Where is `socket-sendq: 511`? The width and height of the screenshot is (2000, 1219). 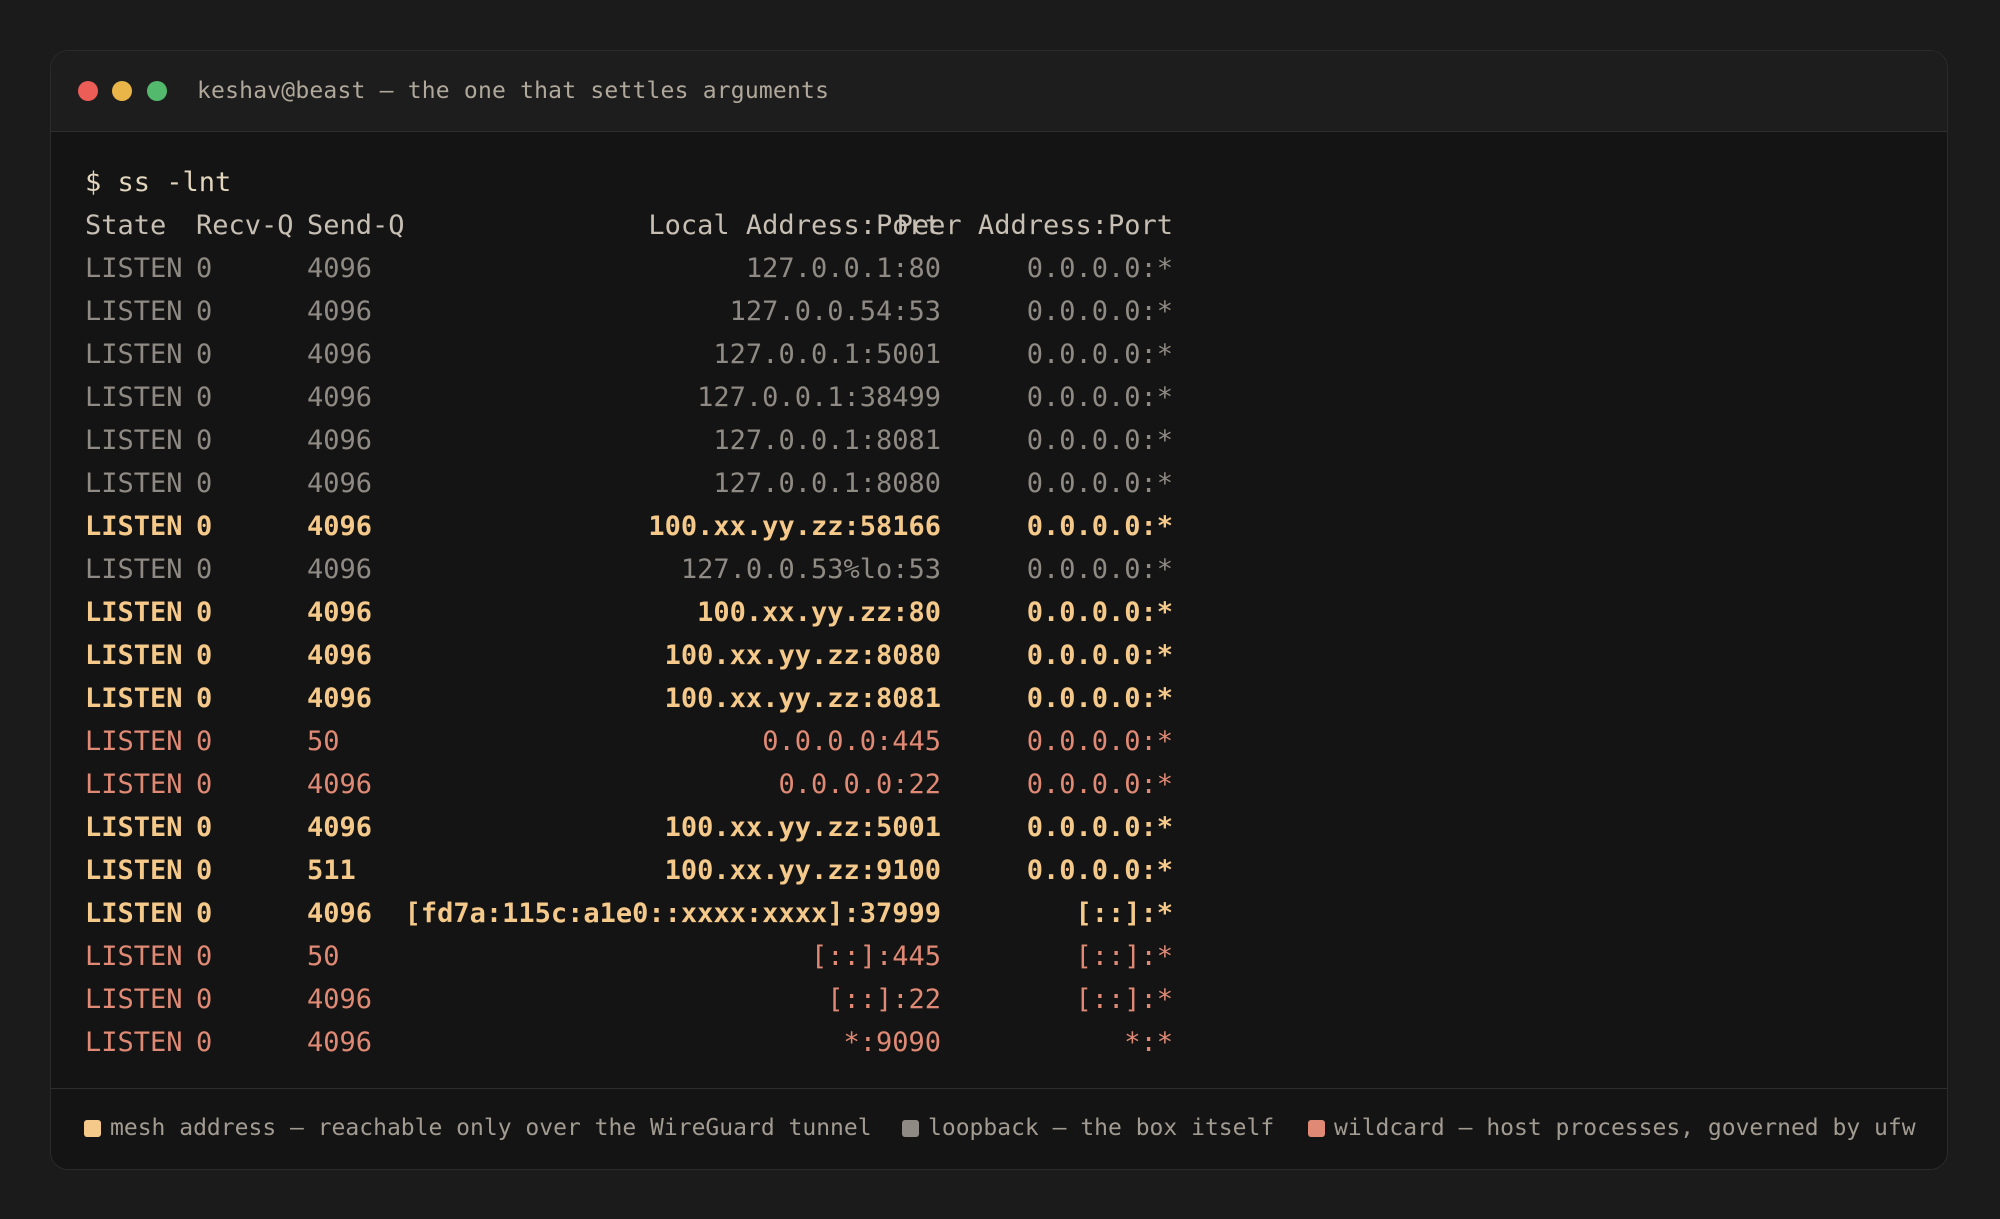
socket-sendq: 511 is located at coordinates (331, 870).